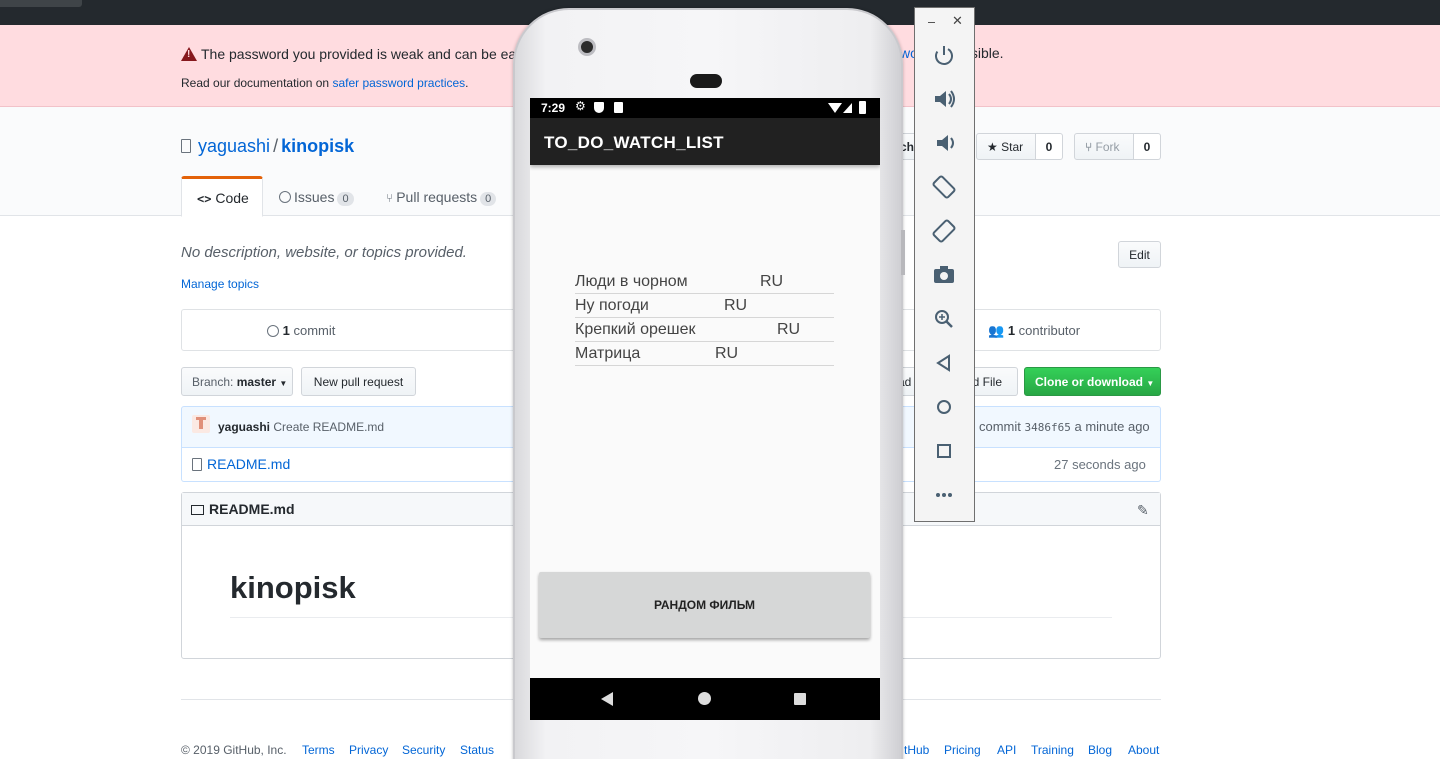 The image size is (1440, 759). I want to click on file-icon, so click(197, 464).